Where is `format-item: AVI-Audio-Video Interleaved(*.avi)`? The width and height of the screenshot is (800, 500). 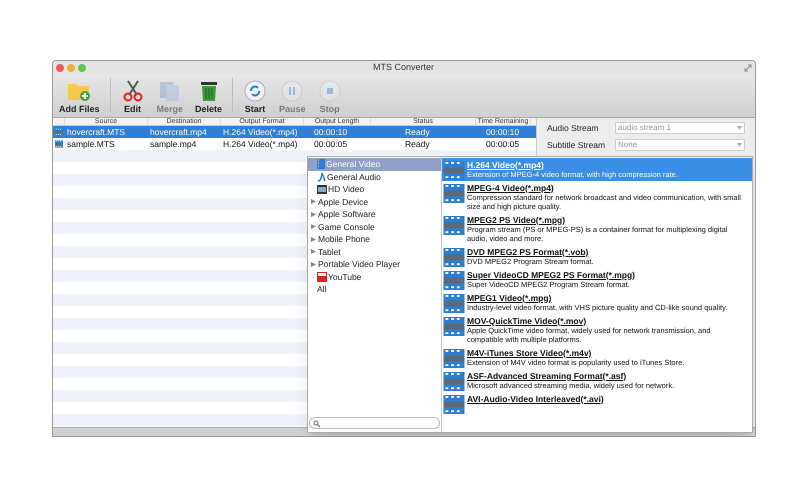 format-item: AVI-Audio-Video Interleaved(*.avi) is located at coordinates (597, 403).